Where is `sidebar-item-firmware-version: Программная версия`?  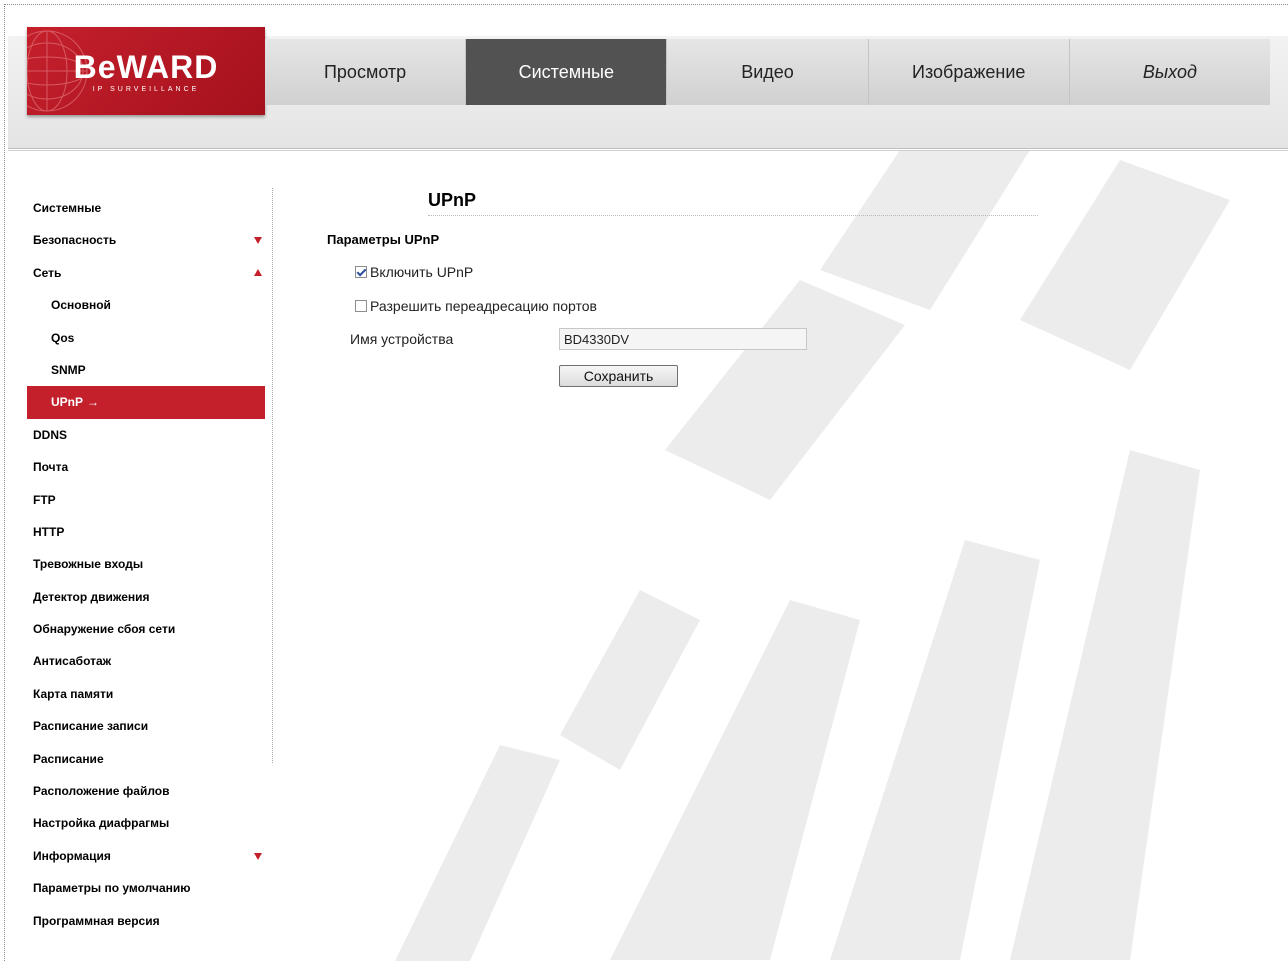 sidebar-item-firmware-version: Программная версия is located at coordinates (146, 921).